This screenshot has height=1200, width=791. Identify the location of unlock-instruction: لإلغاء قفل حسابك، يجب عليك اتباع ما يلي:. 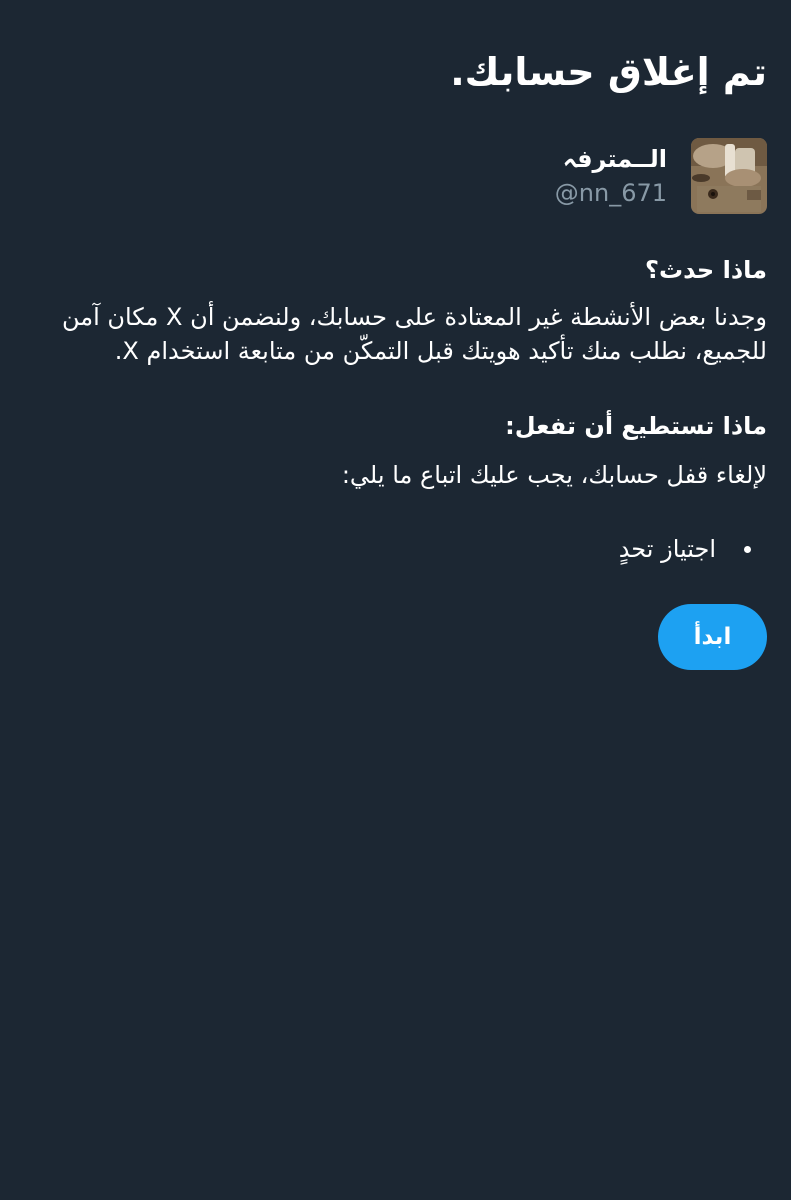
(554, 475).